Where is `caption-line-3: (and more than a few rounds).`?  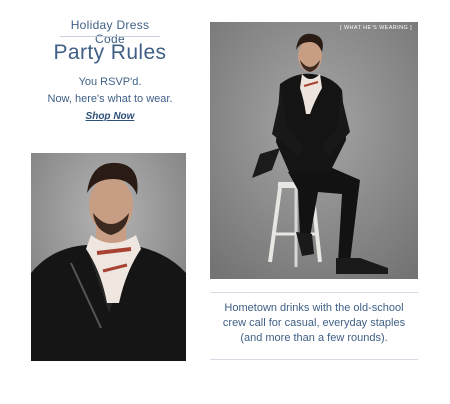
caption-line-3: (and more than a few rounds). is located at coordinates (314, 338).